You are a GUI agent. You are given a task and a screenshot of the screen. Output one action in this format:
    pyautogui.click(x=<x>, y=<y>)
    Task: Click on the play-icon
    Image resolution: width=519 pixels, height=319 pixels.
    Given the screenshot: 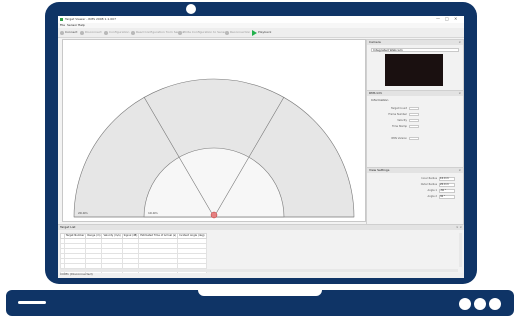 What is the action you would take?
    pyautogui.click(x=254, y=32)
    